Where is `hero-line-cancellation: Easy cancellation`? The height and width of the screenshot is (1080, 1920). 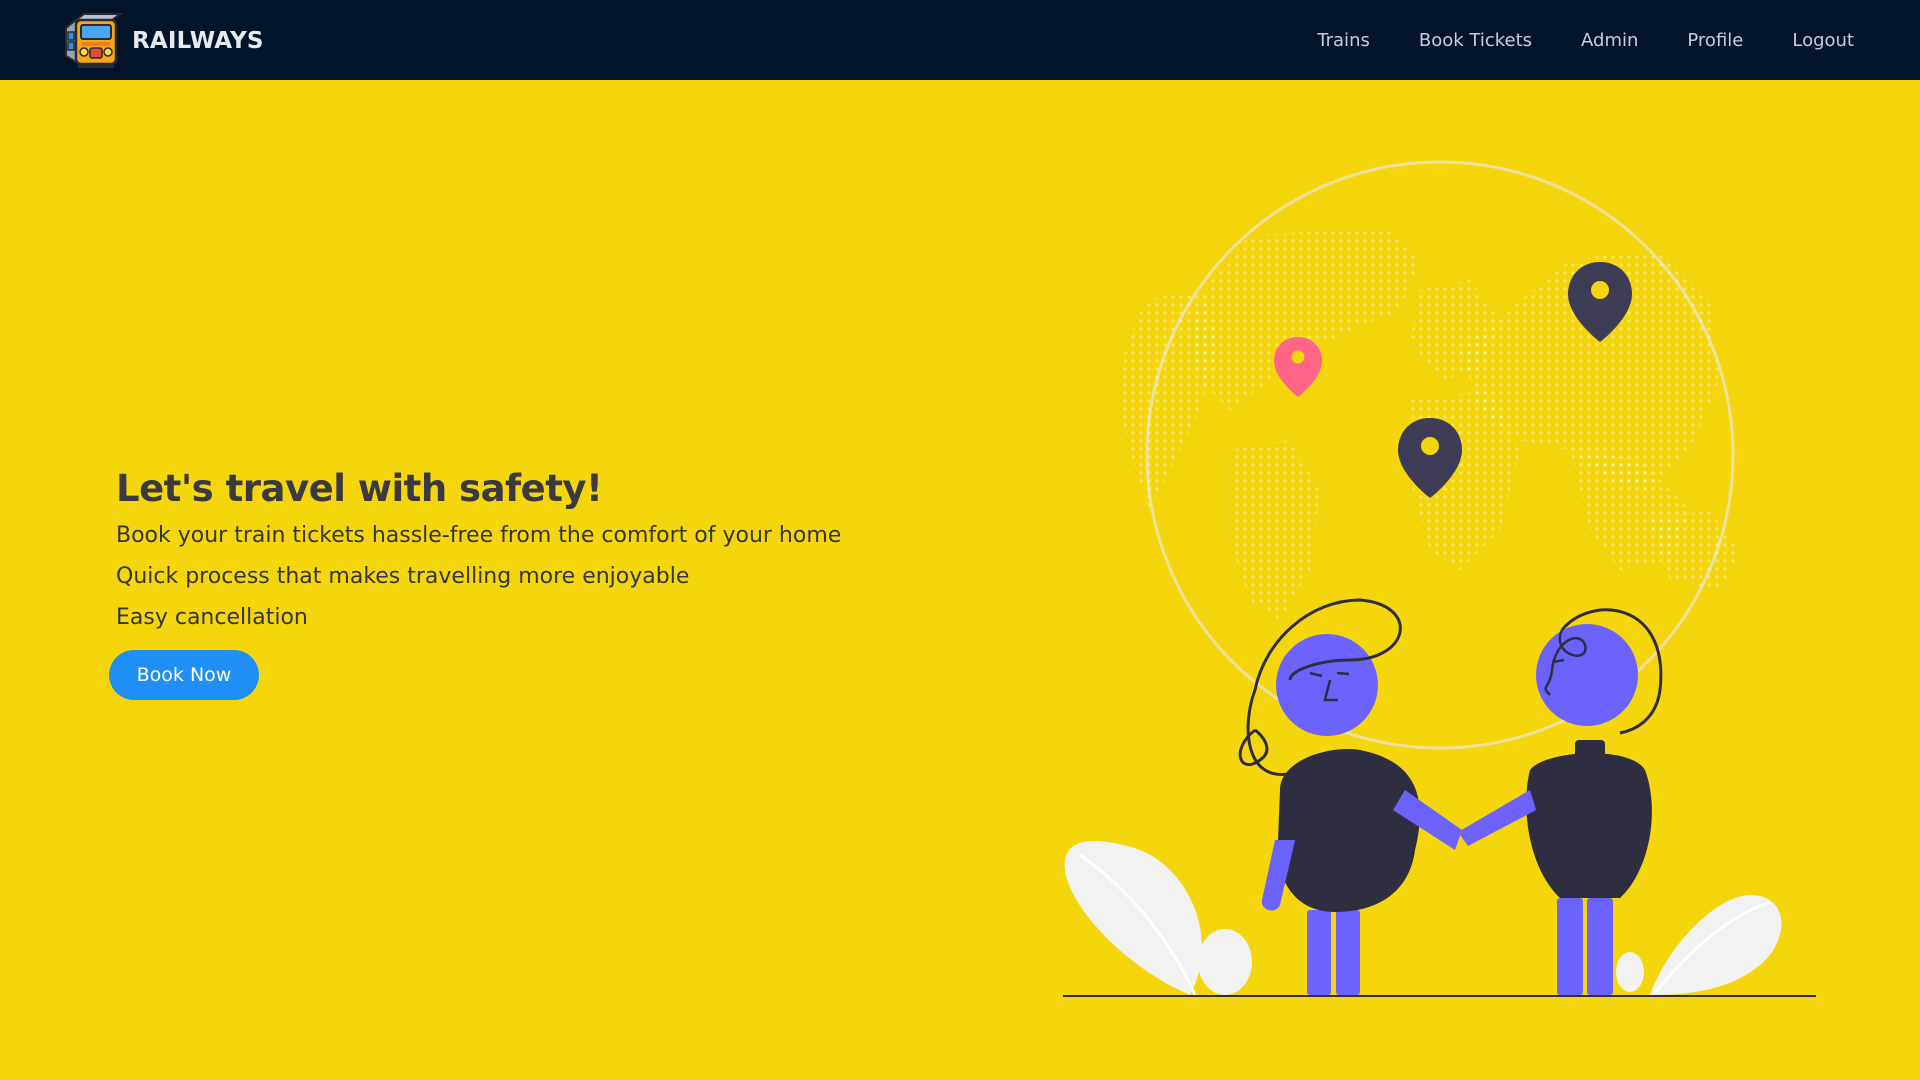
hero-line-cancellation: Easy cancellation is located at coordinates (212, 617).